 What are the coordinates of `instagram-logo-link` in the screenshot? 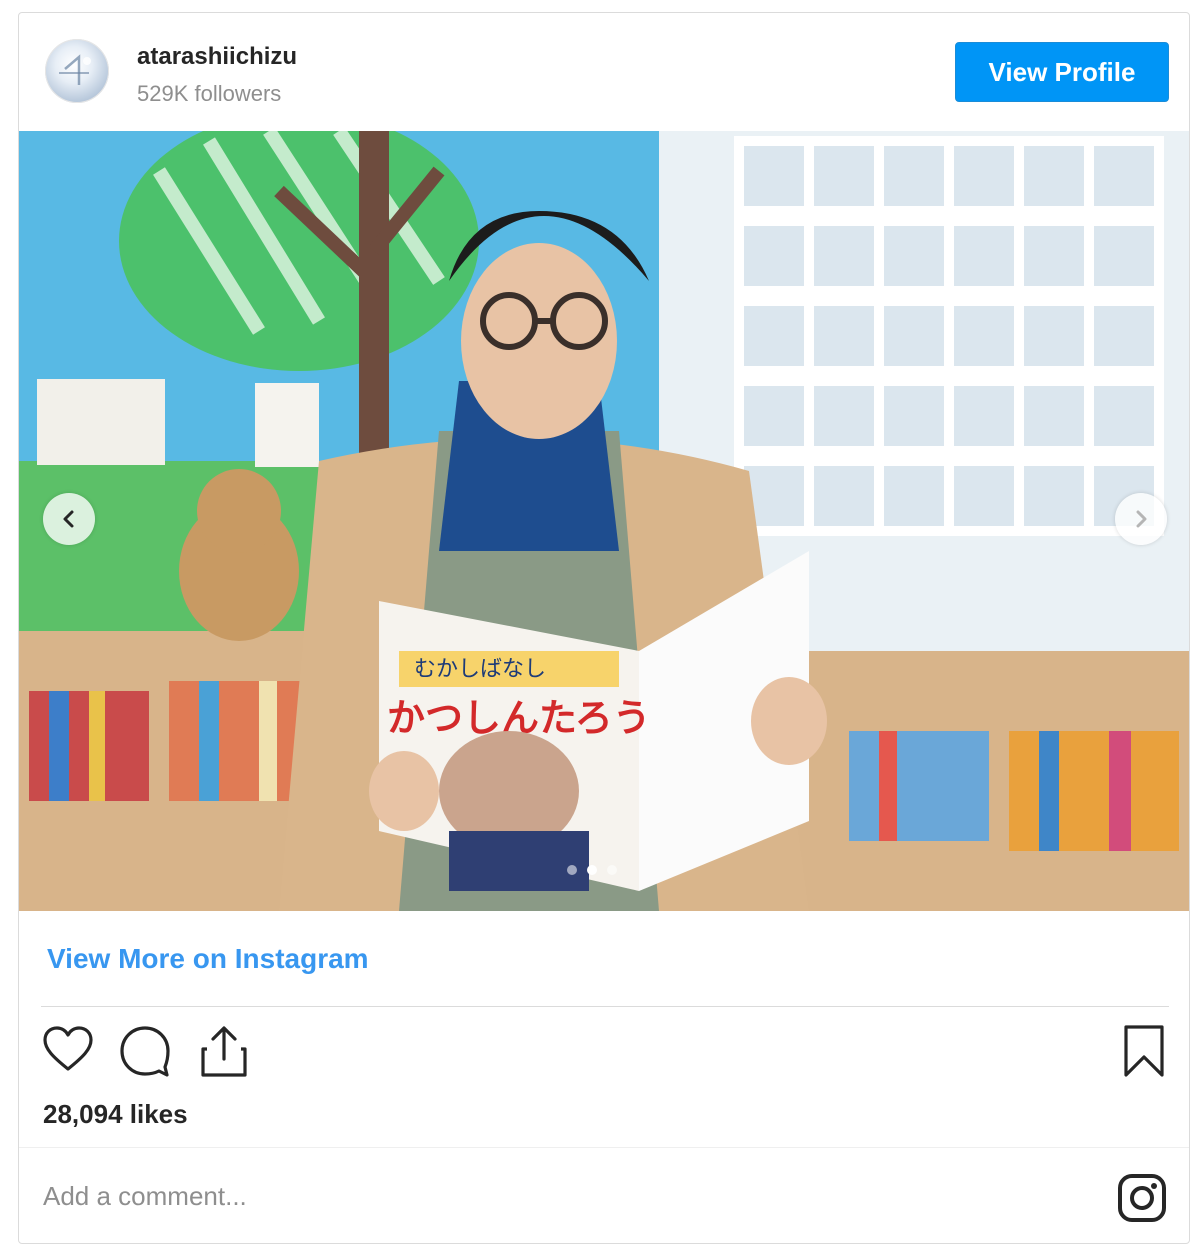 It's located at (1142, 1200).